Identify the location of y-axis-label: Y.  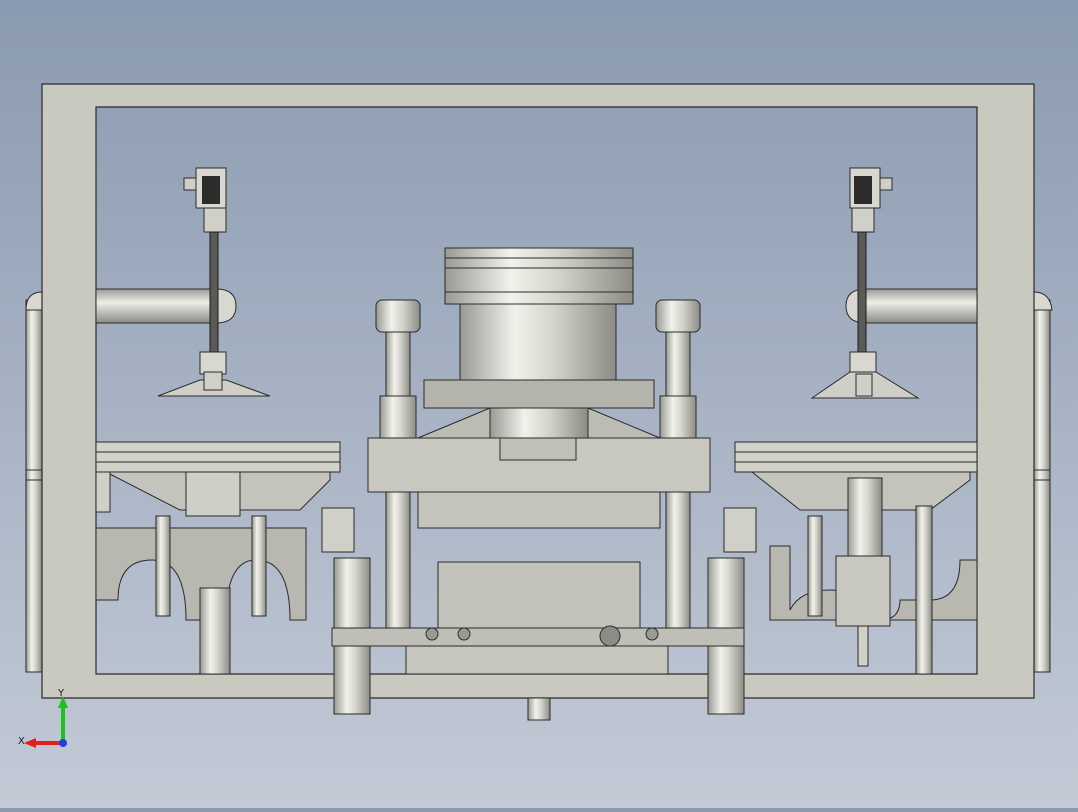
(61, 693).